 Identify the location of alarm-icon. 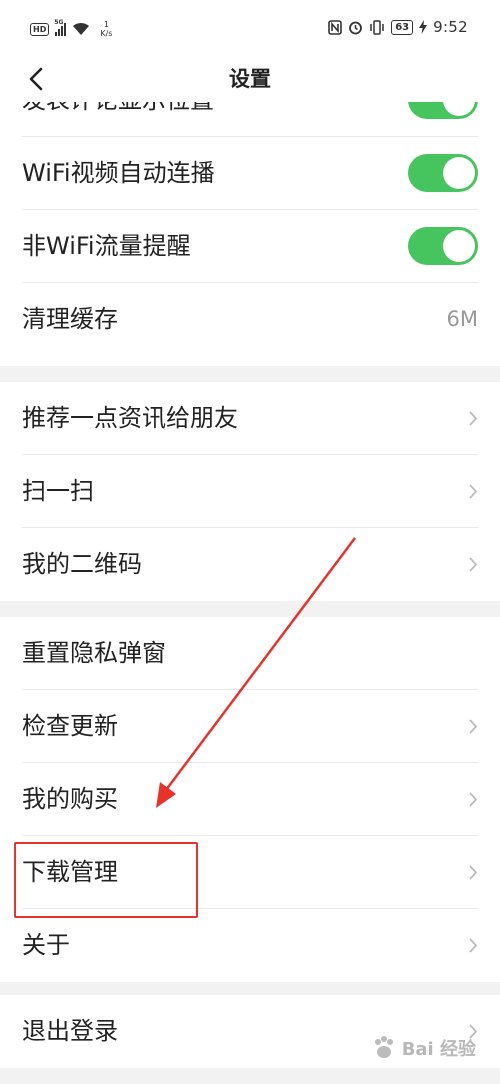
(356, 27).